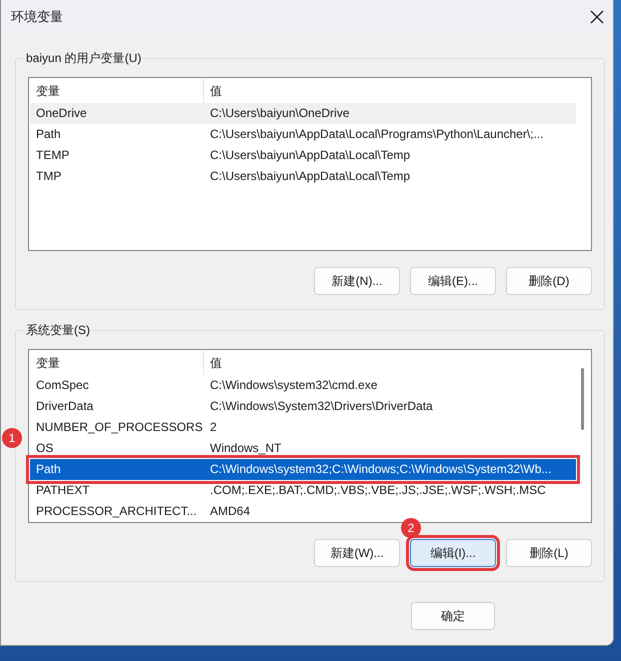 This screenshot has height=661, width=621. I want to click on table-cell-text: AMD64, so click(230, 511).